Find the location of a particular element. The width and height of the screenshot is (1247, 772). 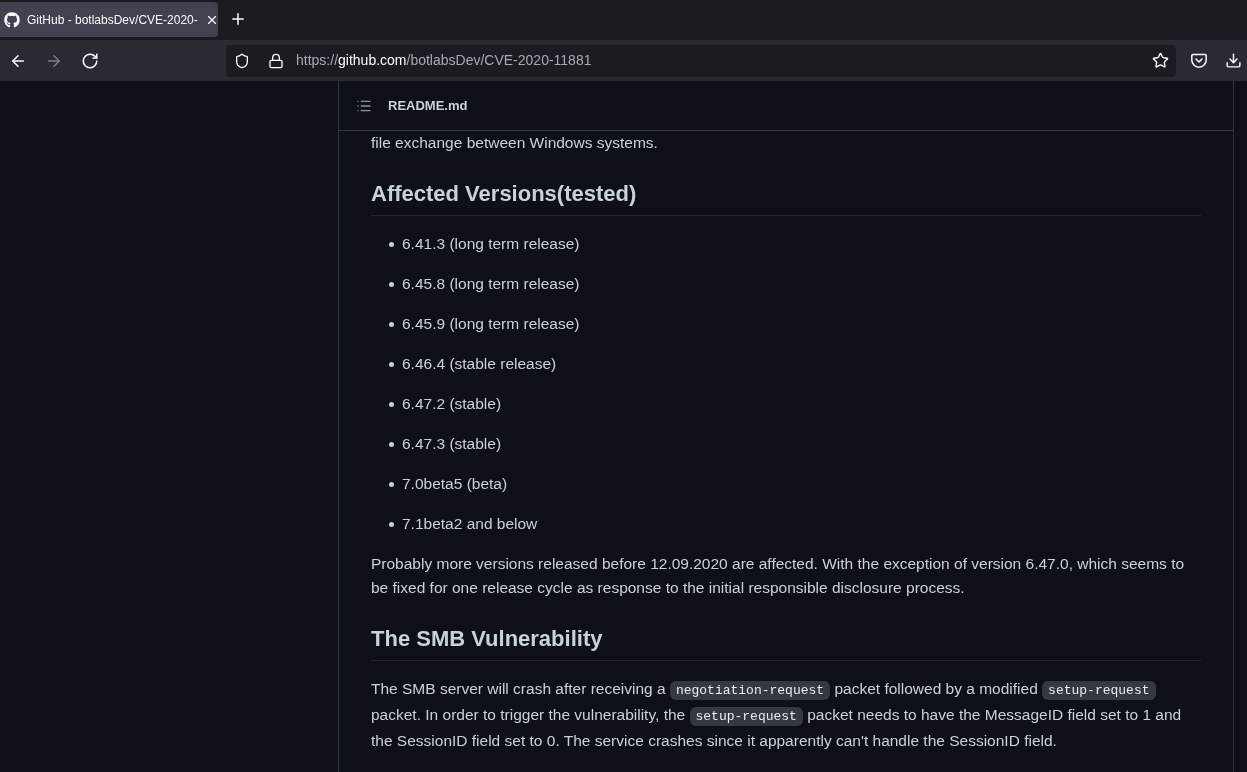

github-logo-icon is located at coordinates (12, 19).